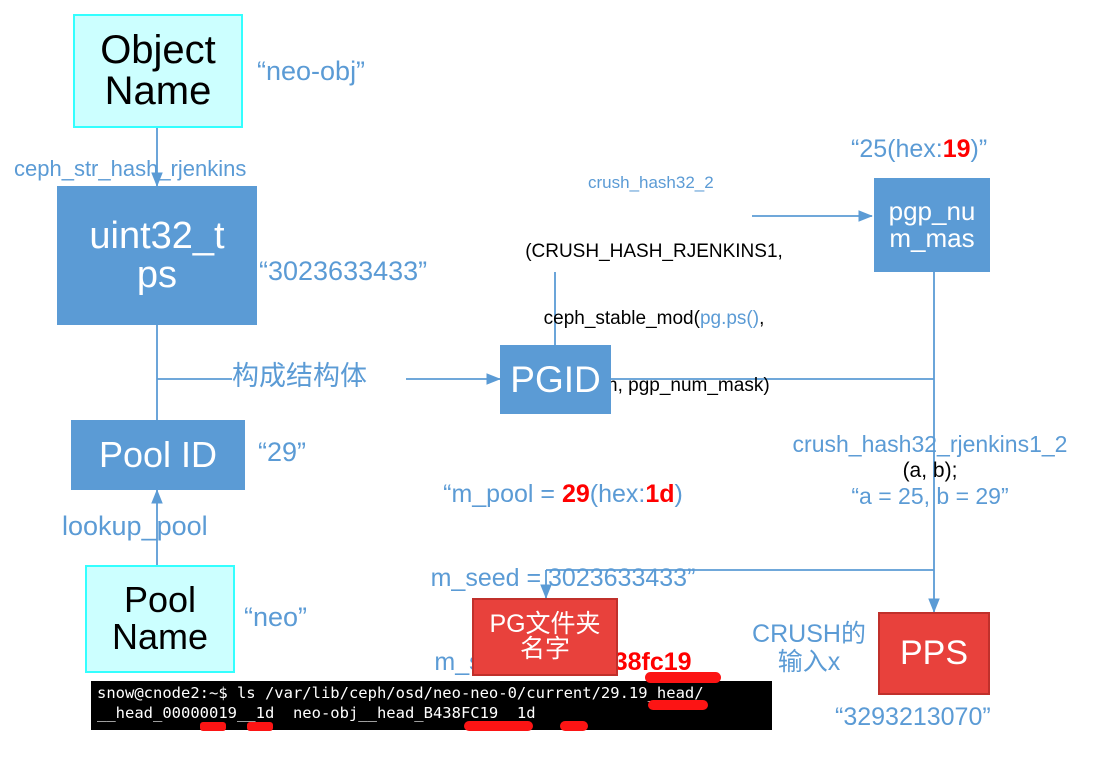 Image resolution: width=1109 pixels, height=758 pixels. Describe the element at coordinates (282, 452) in the screenshot. I see `pool-id-value: “29”` at that location.